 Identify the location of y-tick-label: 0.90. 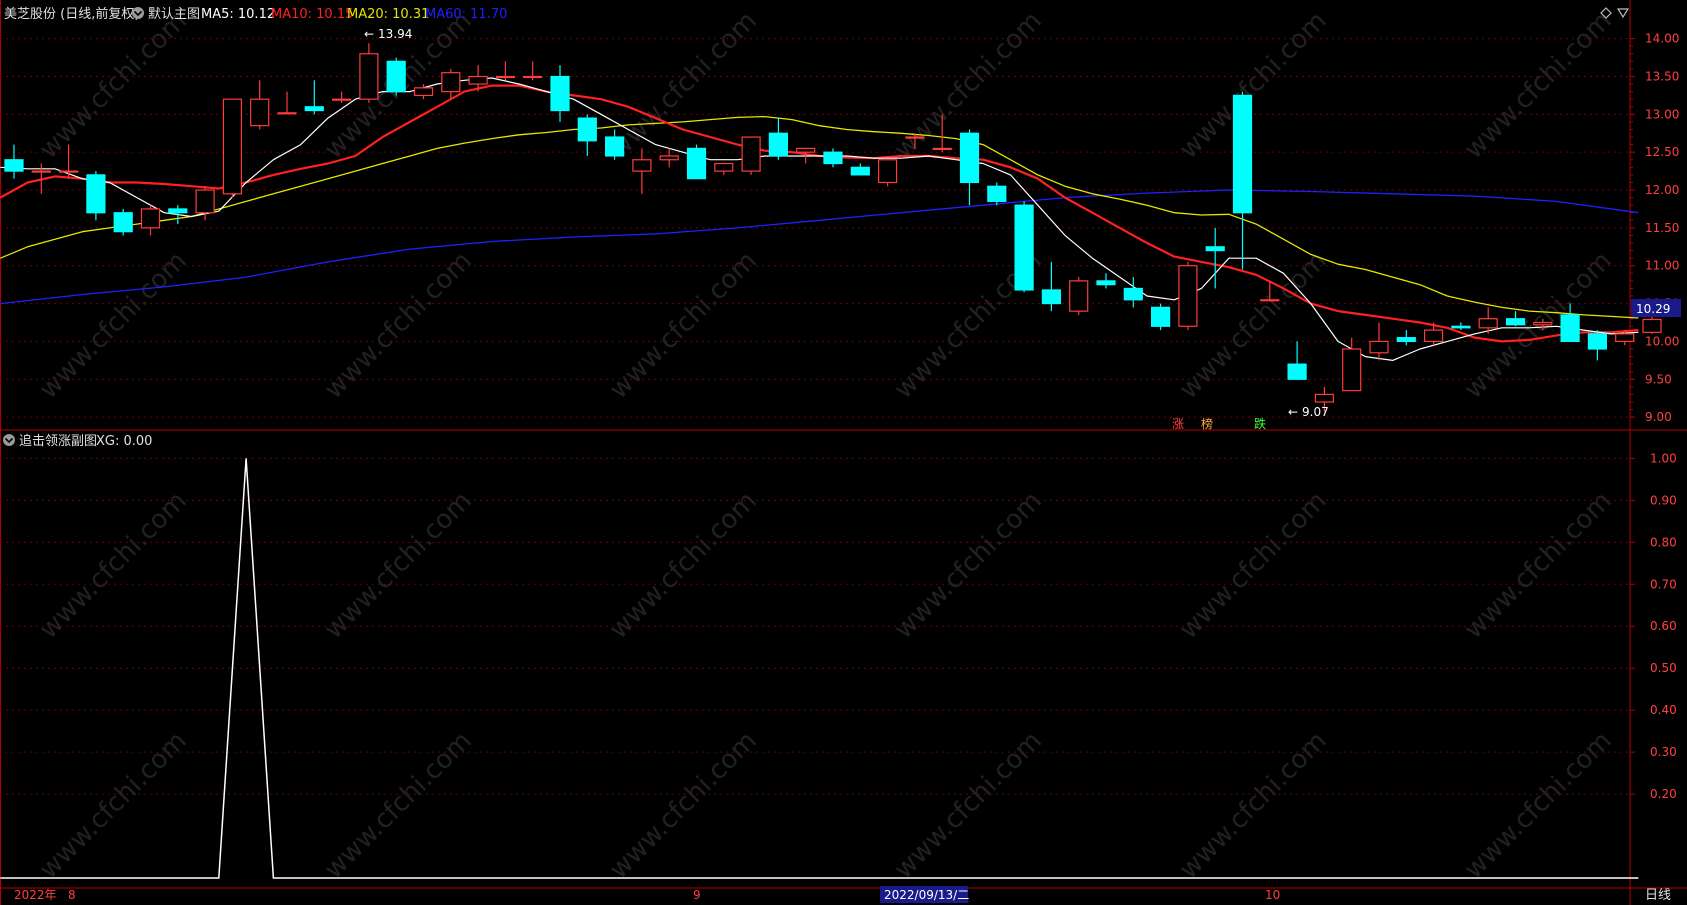
(1663, 500).